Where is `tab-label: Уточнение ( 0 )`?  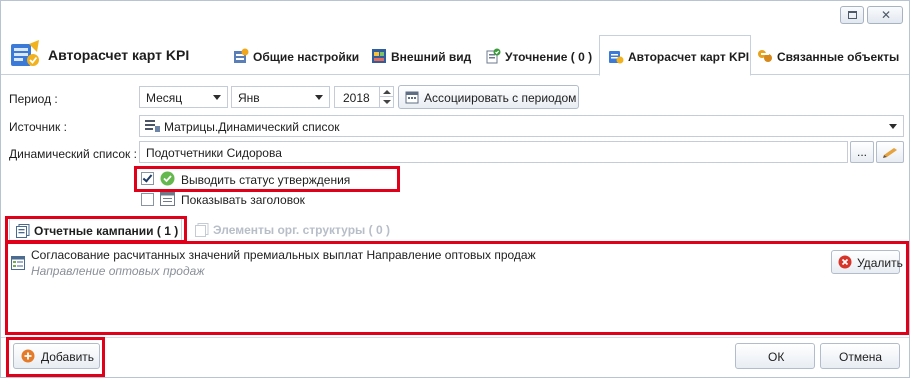
tab-label: Уточнение ( 0 ) is located at coordinates (549, 57).